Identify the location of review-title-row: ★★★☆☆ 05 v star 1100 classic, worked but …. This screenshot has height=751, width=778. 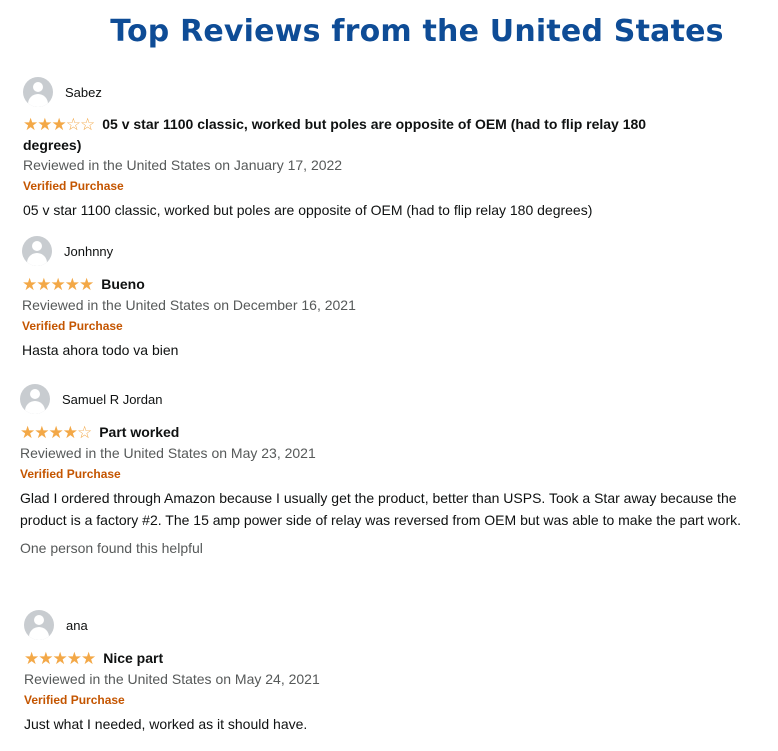
(343, 134).